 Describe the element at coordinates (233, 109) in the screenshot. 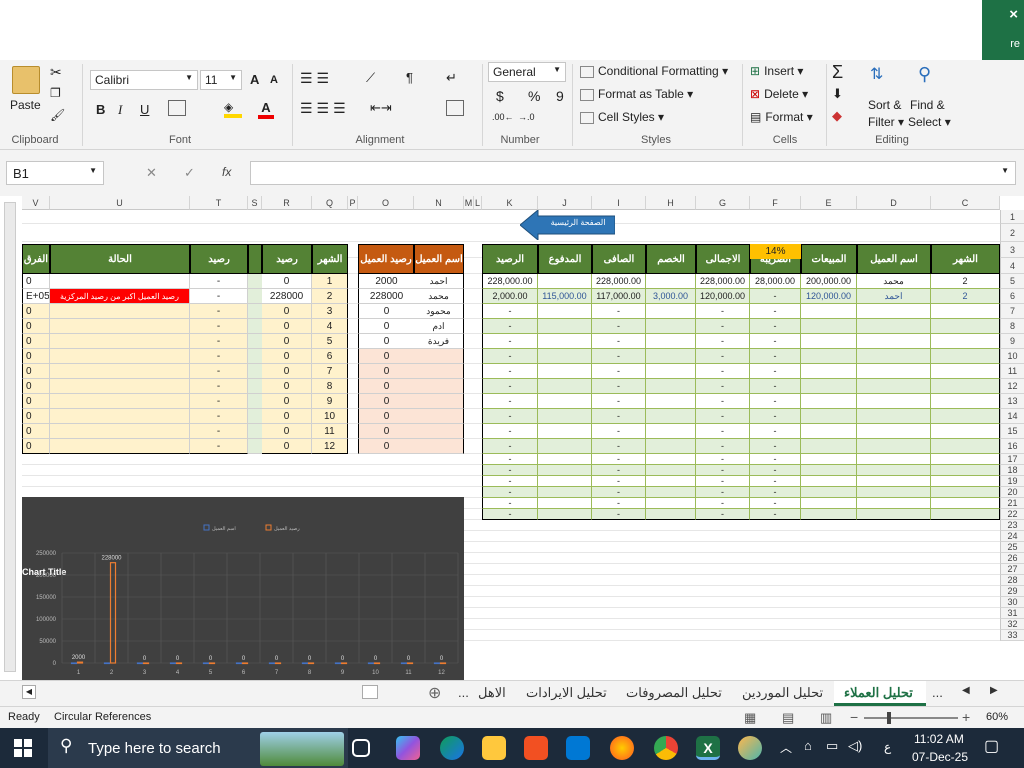

I see `fill-color-icon: ◈` at that location.